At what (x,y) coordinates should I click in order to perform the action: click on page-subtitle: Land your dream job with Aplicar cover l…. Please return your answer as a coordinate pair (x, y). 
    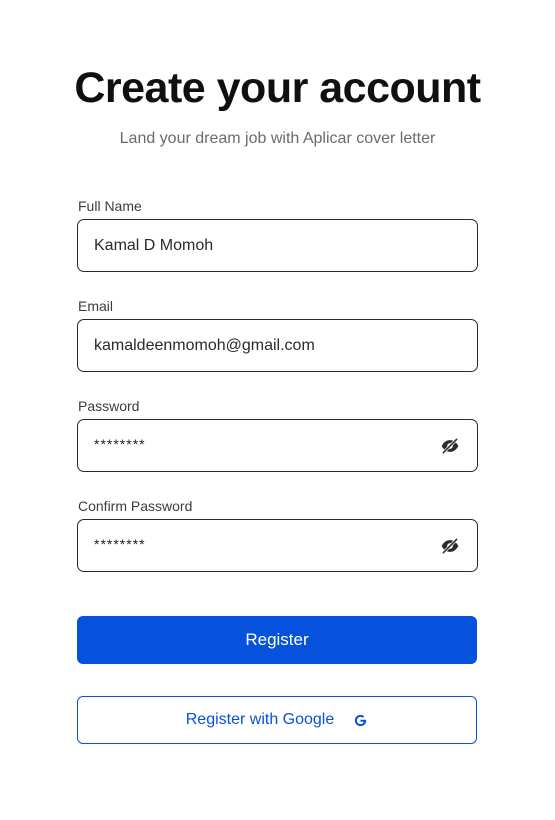
    Looking at the image, I should click on (277, 138).